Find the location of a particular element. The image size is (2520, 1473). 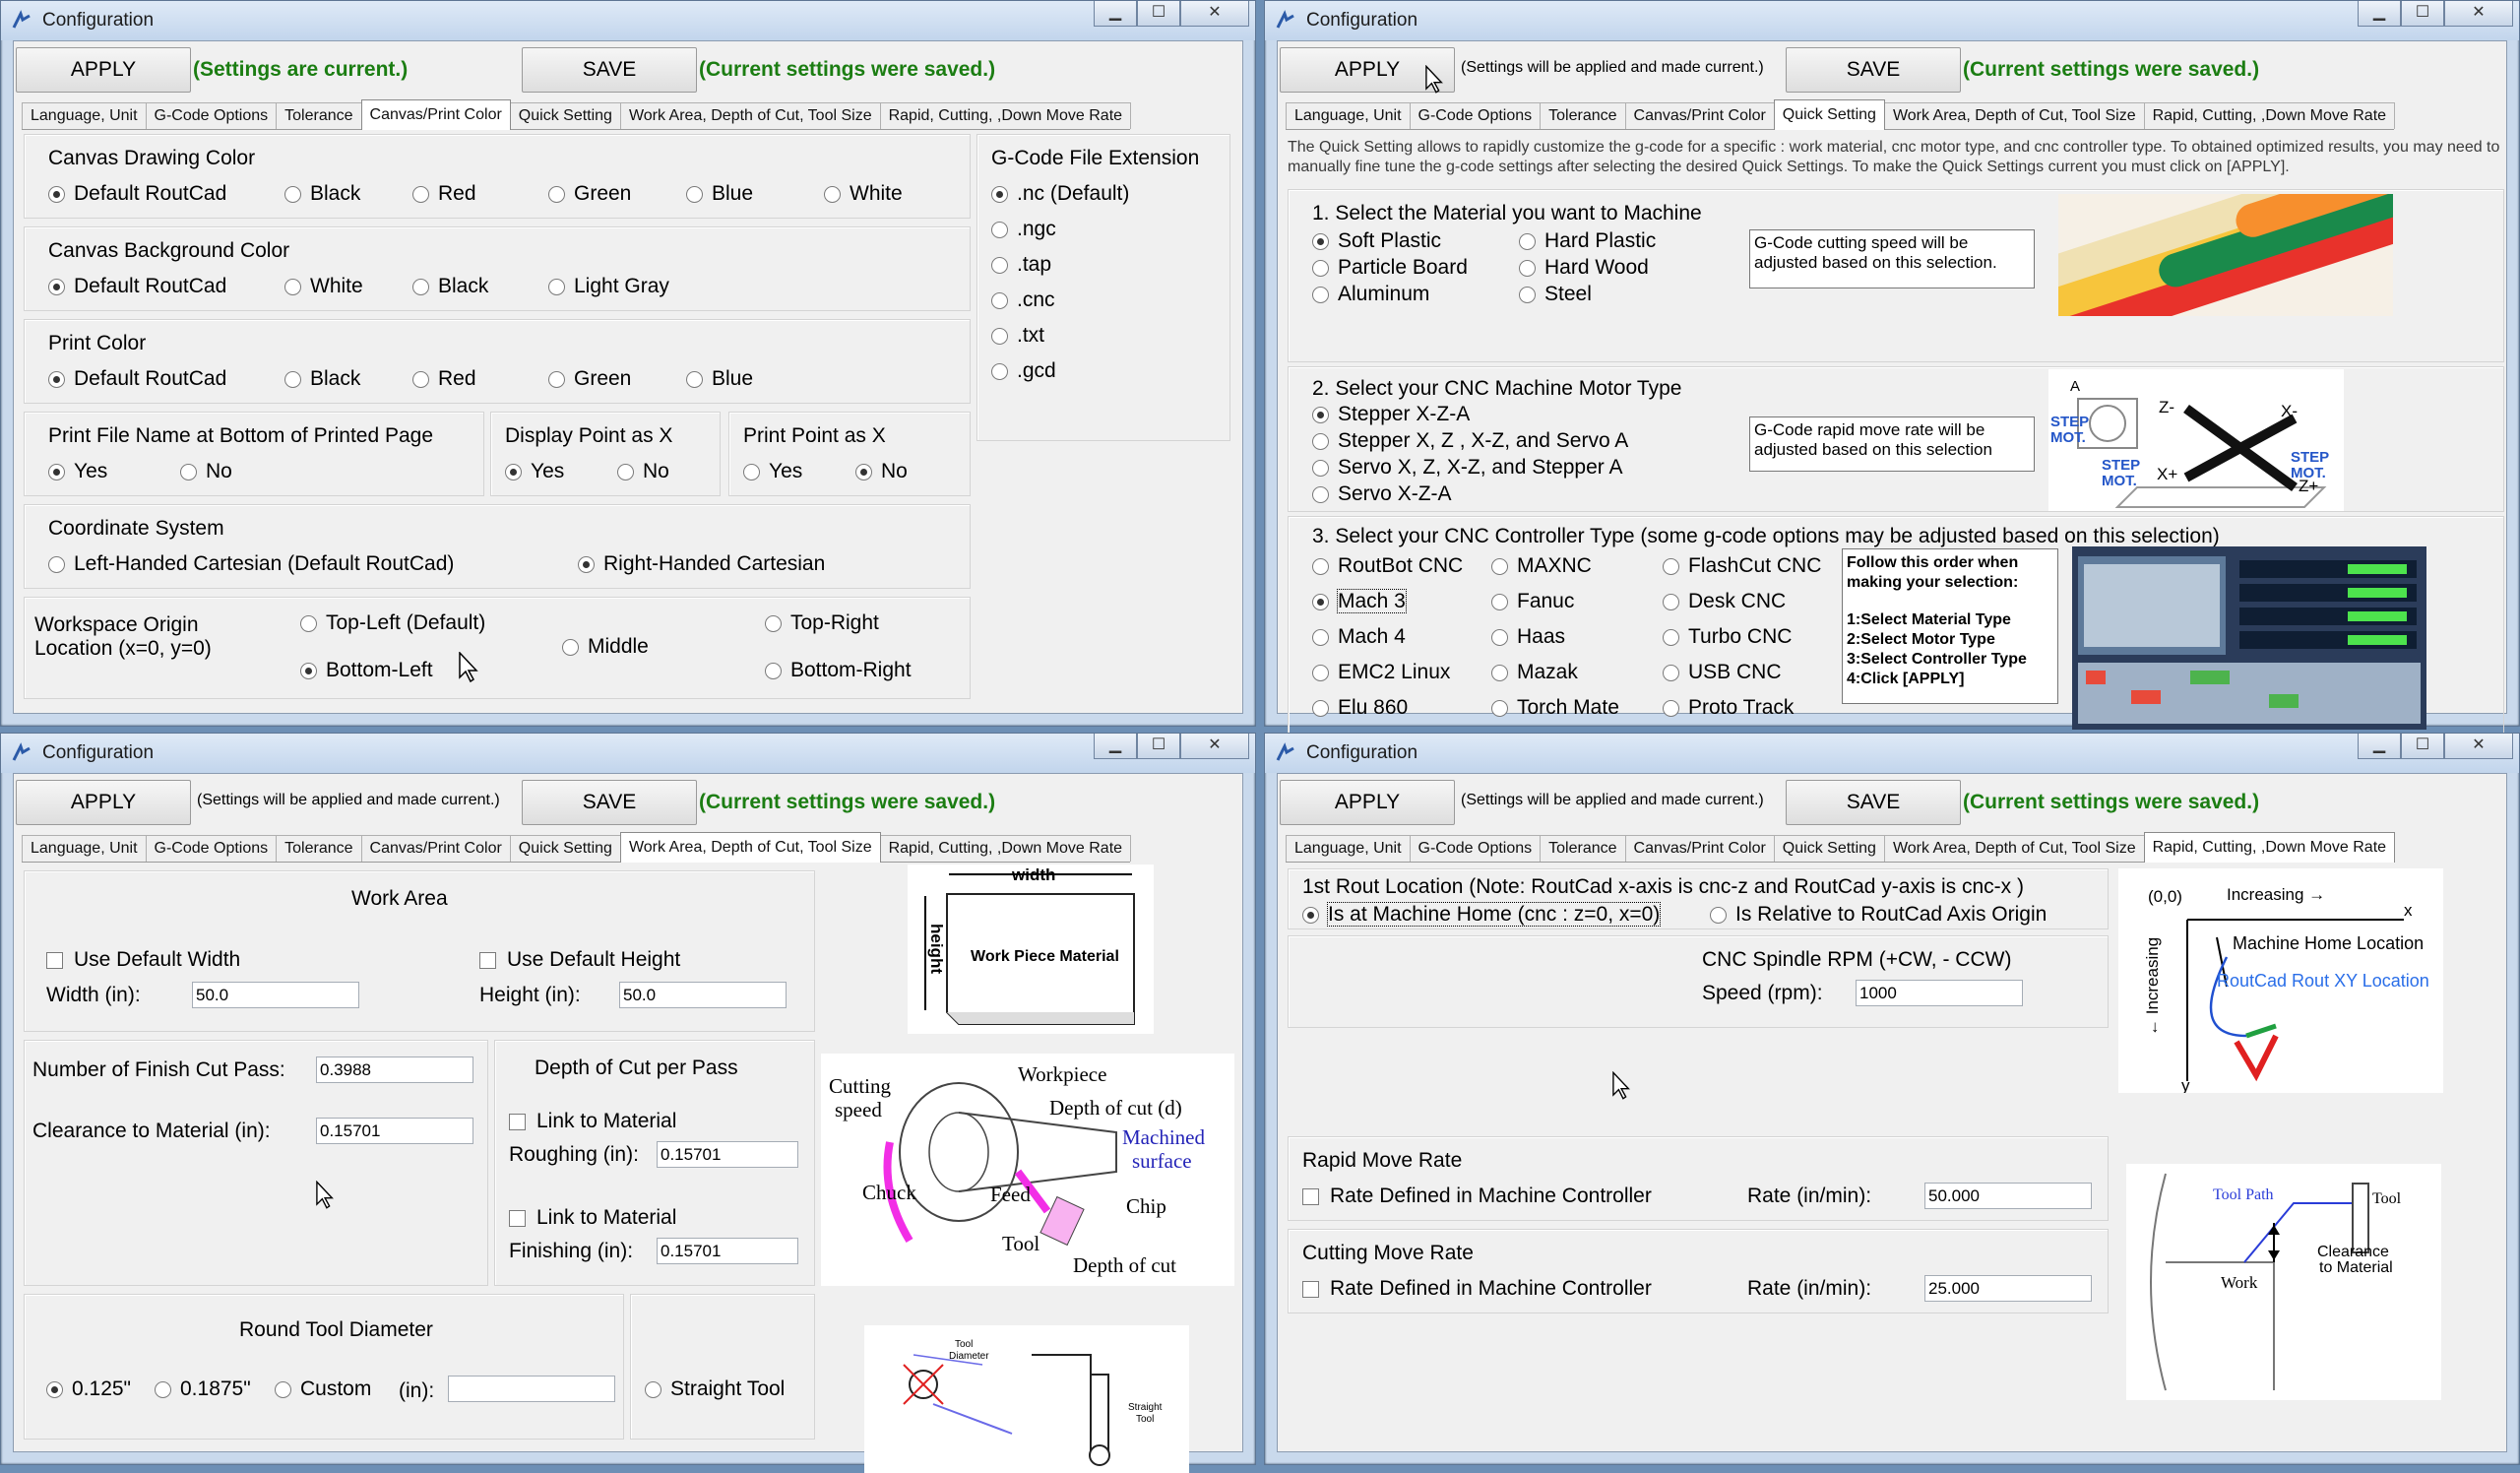

radio-routbot: RoutBot CNC is located at coordinates (1387, 566).